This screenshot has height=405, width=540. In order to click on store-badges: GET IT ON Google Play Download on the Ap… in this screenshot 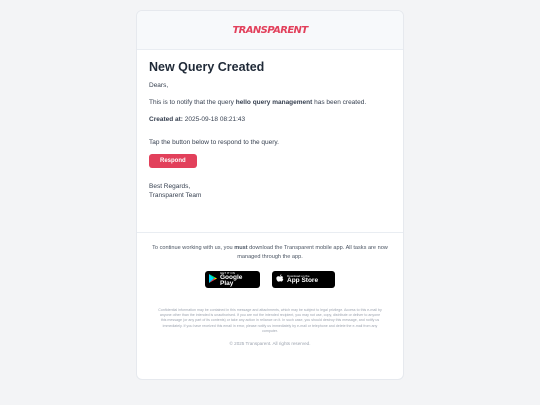, I will do `click(270, 279)`.